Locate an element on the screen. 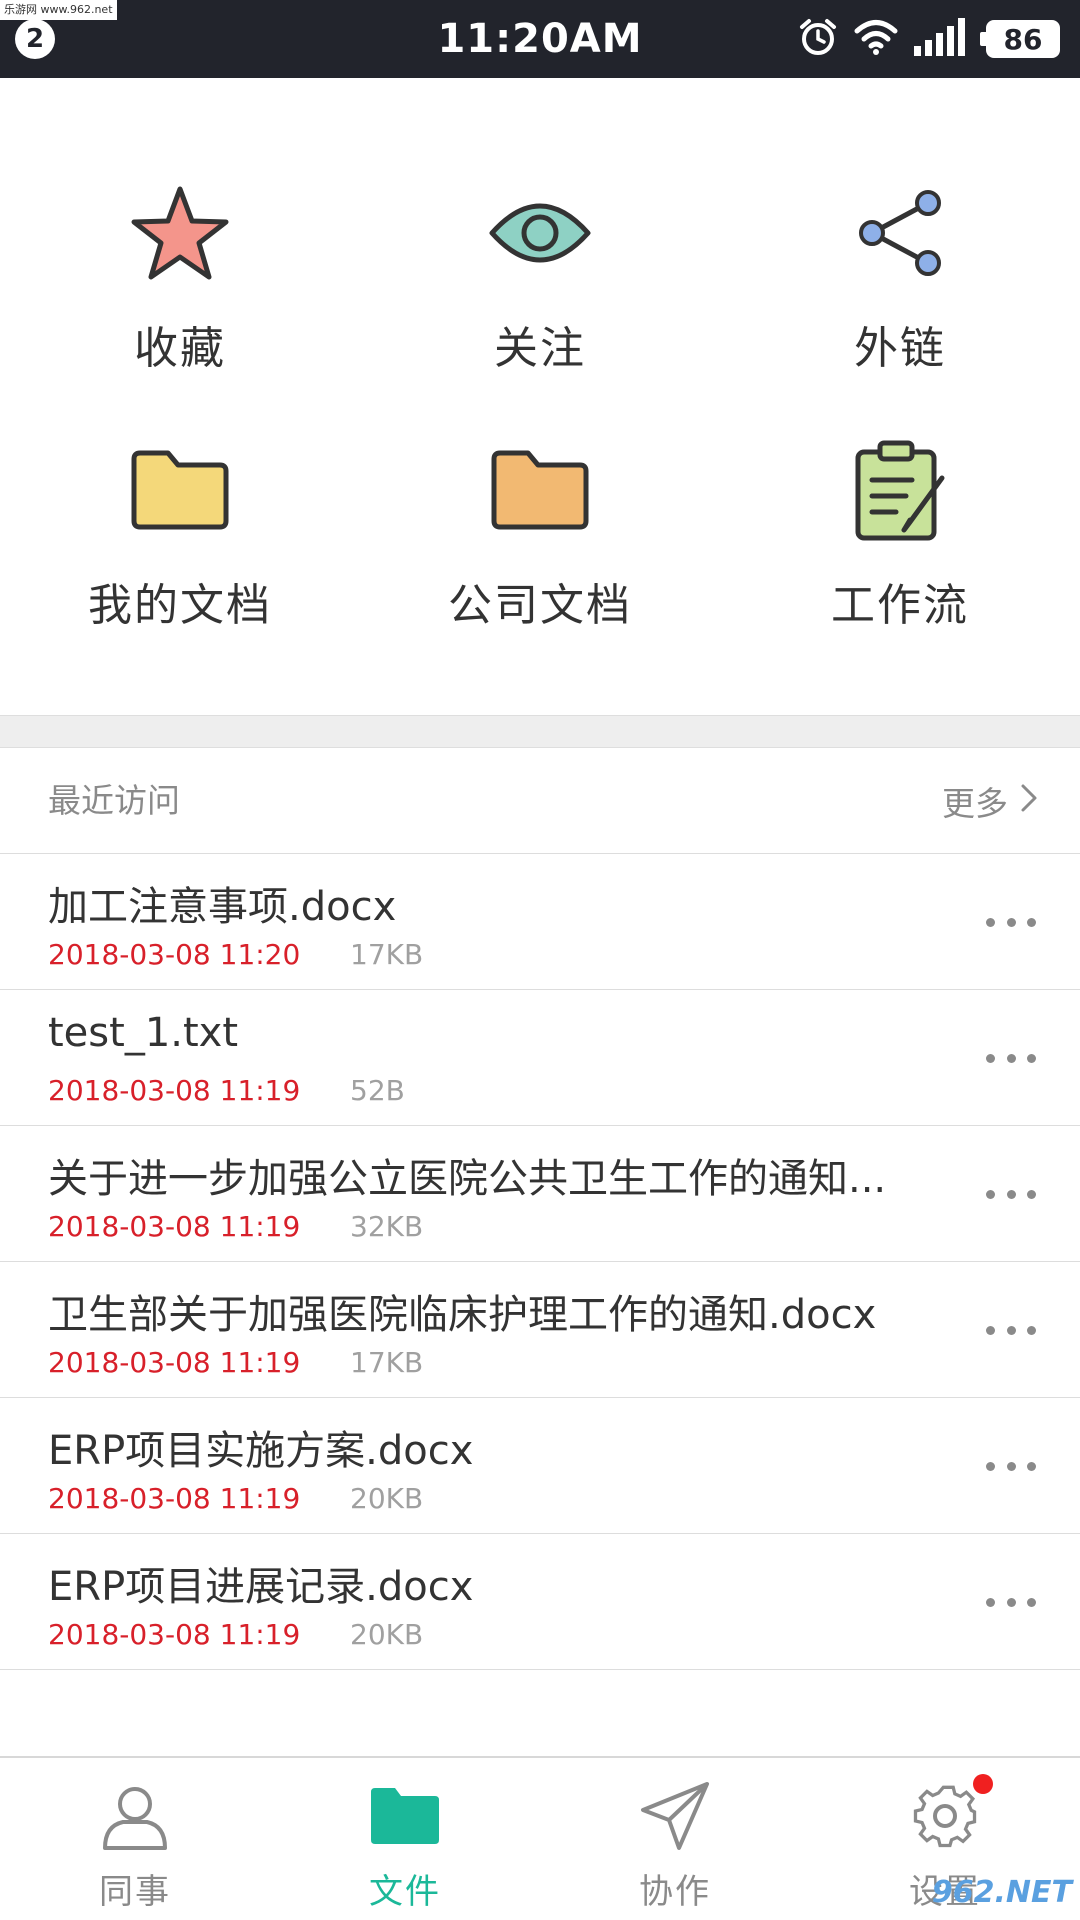 The image size is (1080, 1920). file-size: 52B is located at coordinates (377, 1090).